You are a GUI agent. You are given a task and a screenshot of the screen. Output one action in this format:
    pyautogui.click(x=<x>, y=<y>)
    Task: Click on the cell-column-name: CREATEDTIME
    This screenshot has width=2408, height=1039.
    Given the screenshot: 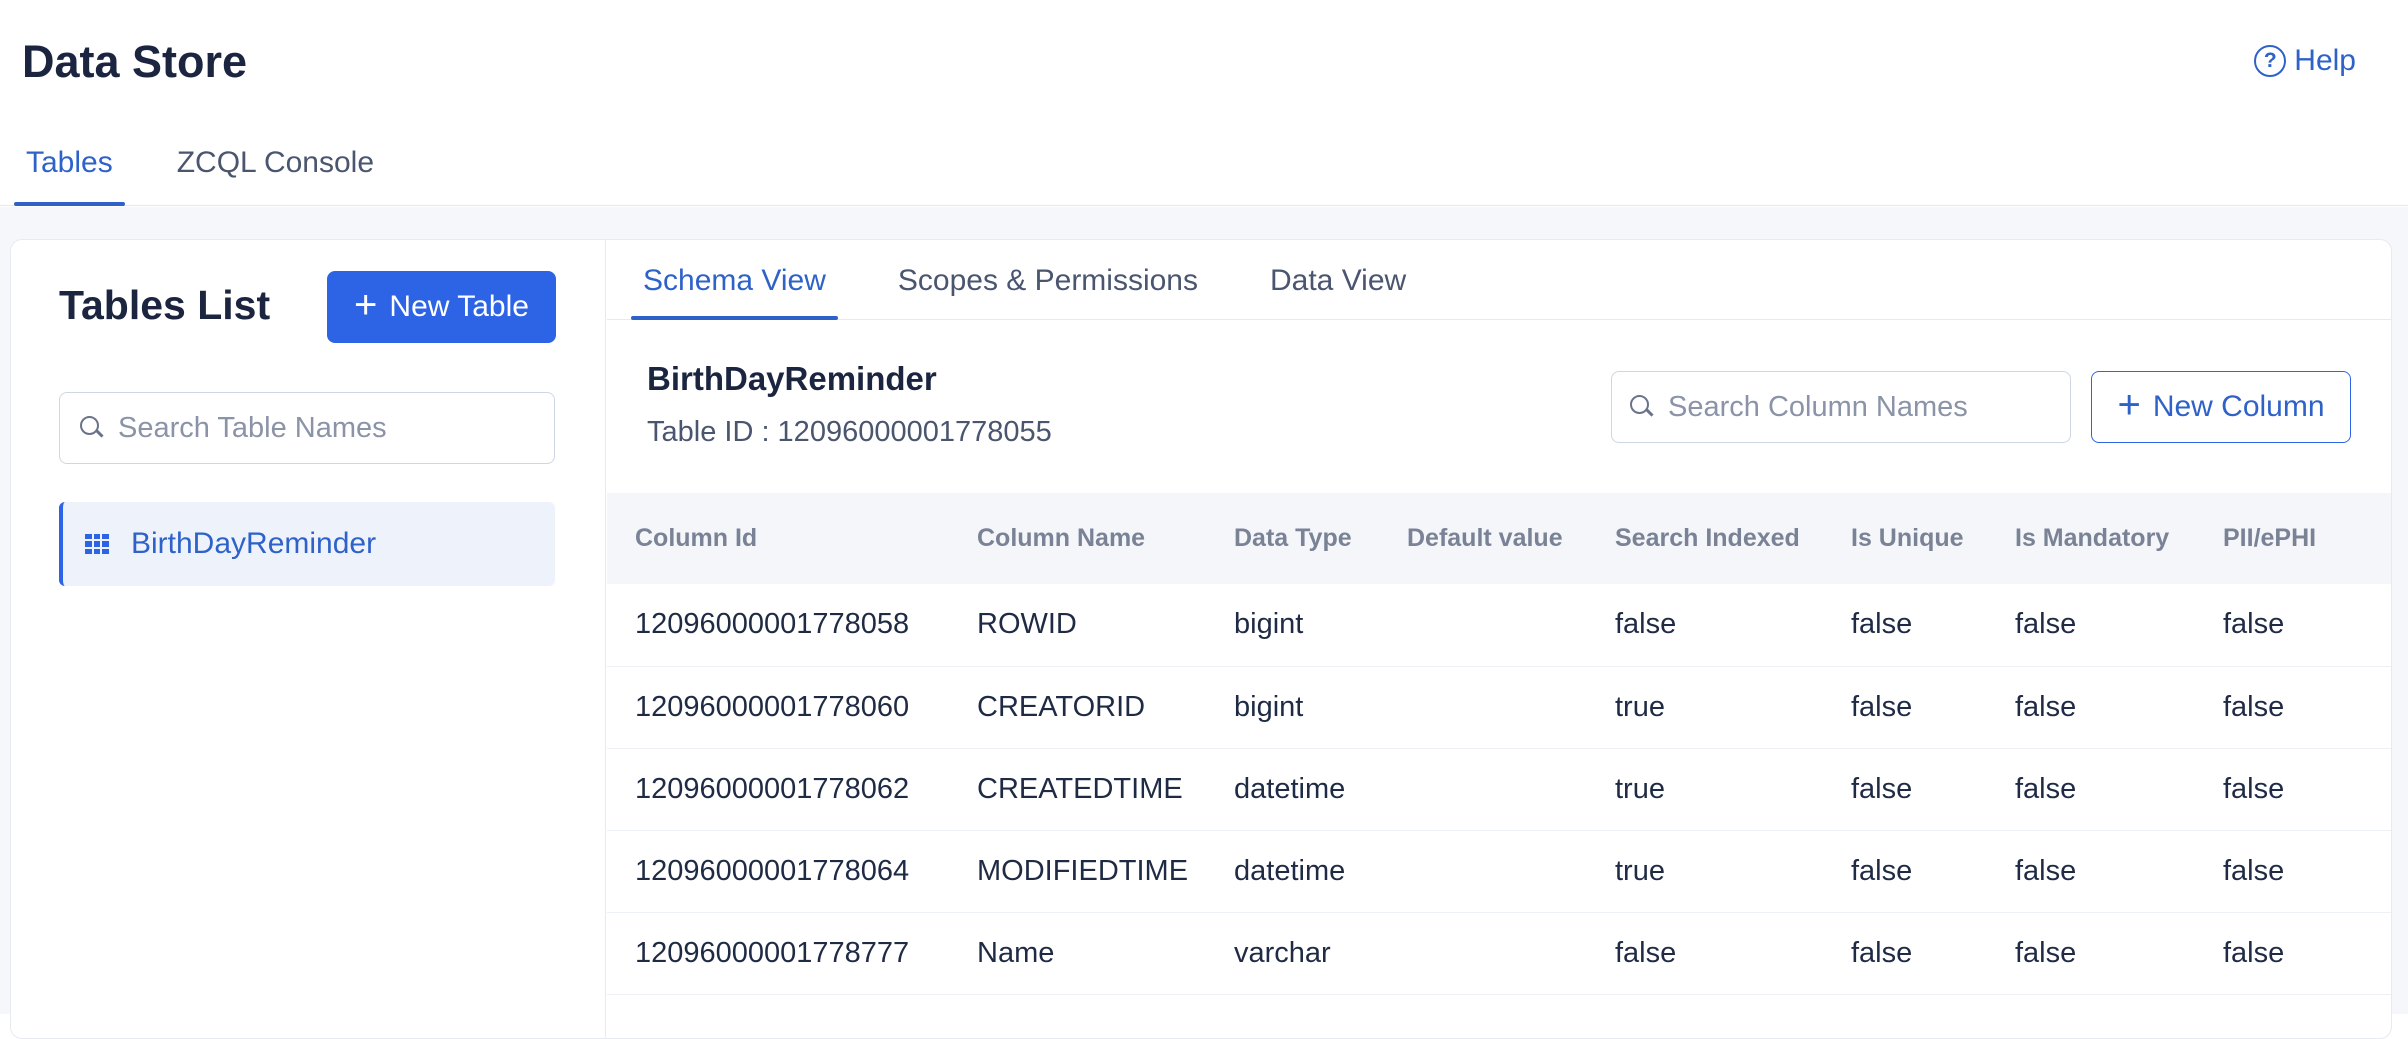 What is the action you would take?
    pyautogui.click(x=1077, y=789)
    